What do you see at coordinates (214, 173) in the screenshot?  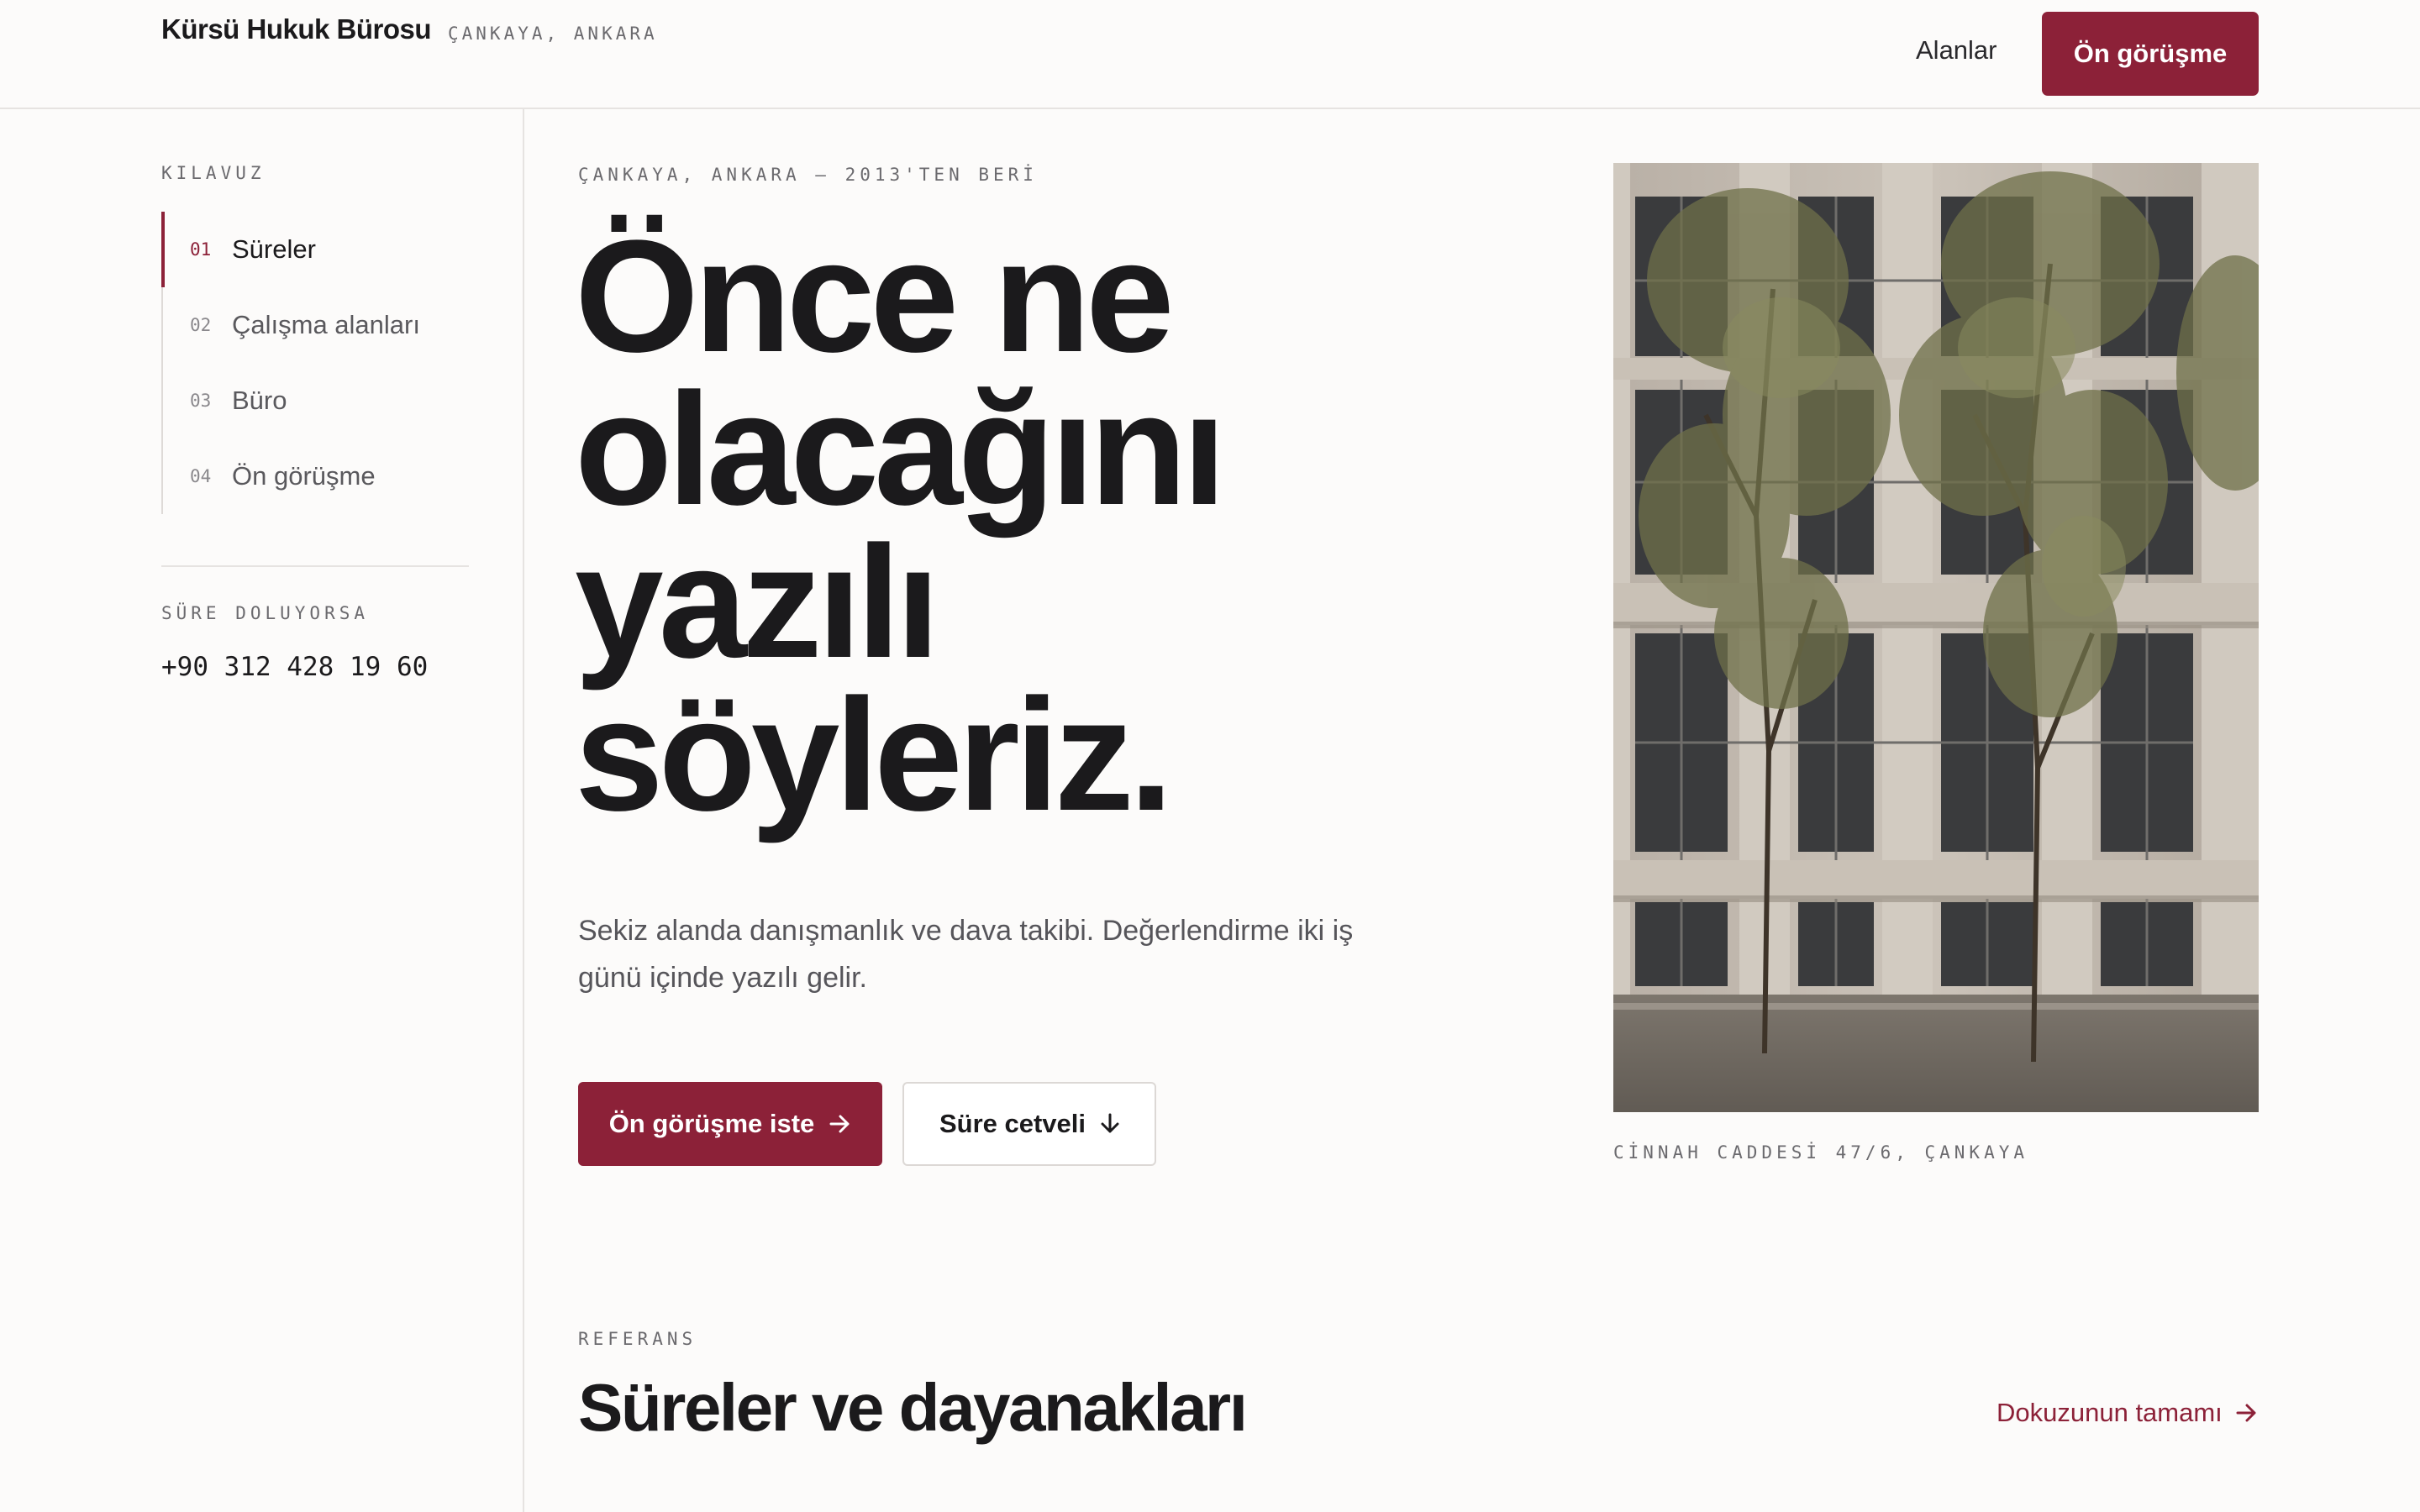 I see `sidebar-guide-title: KILAVUZ` at bounding box center [214, 173].